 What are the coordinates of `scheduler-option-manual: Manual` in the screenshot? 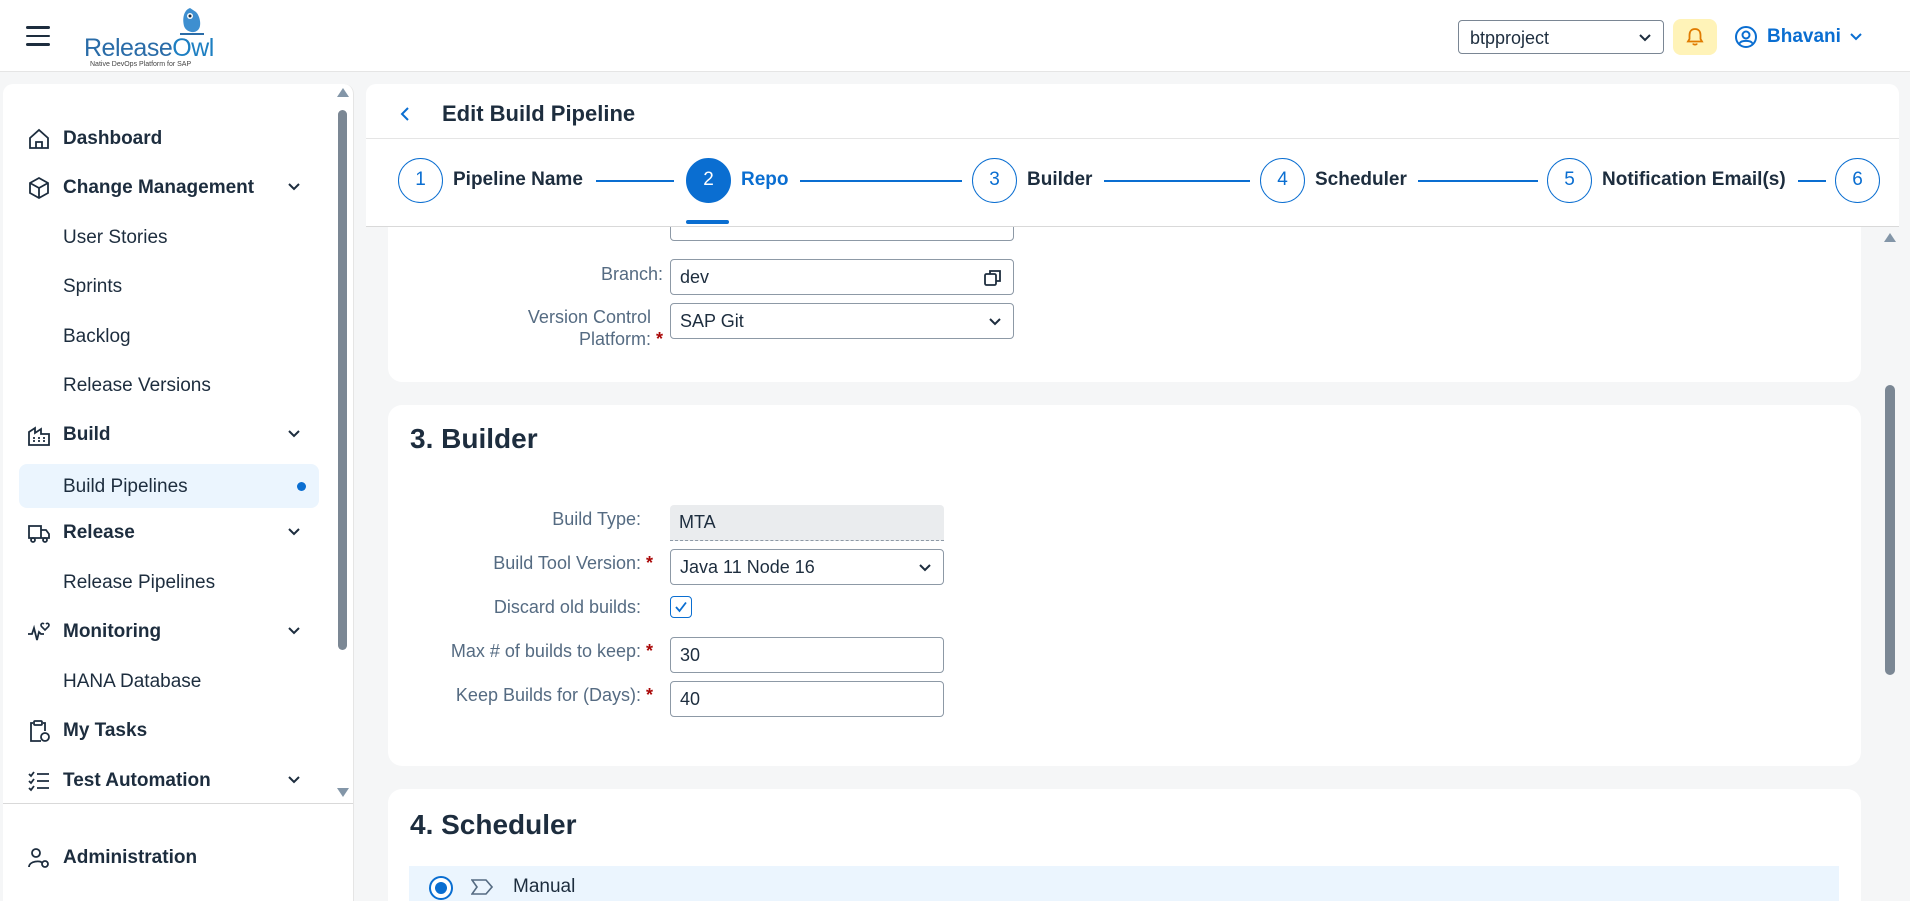 It's located at (1124, 883).